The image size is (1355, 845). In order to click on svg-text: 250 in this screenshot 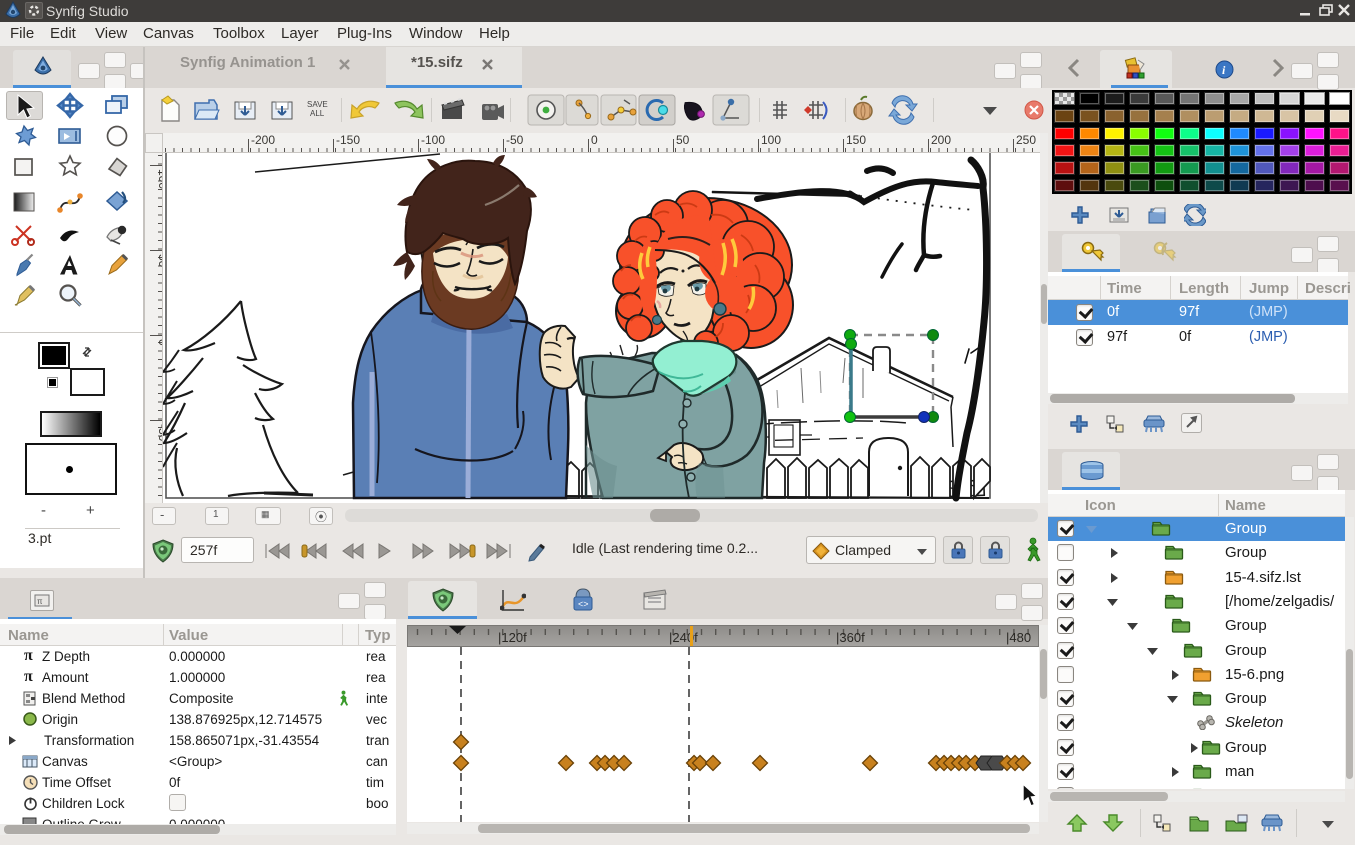, I will do `click(1026, 140)`.